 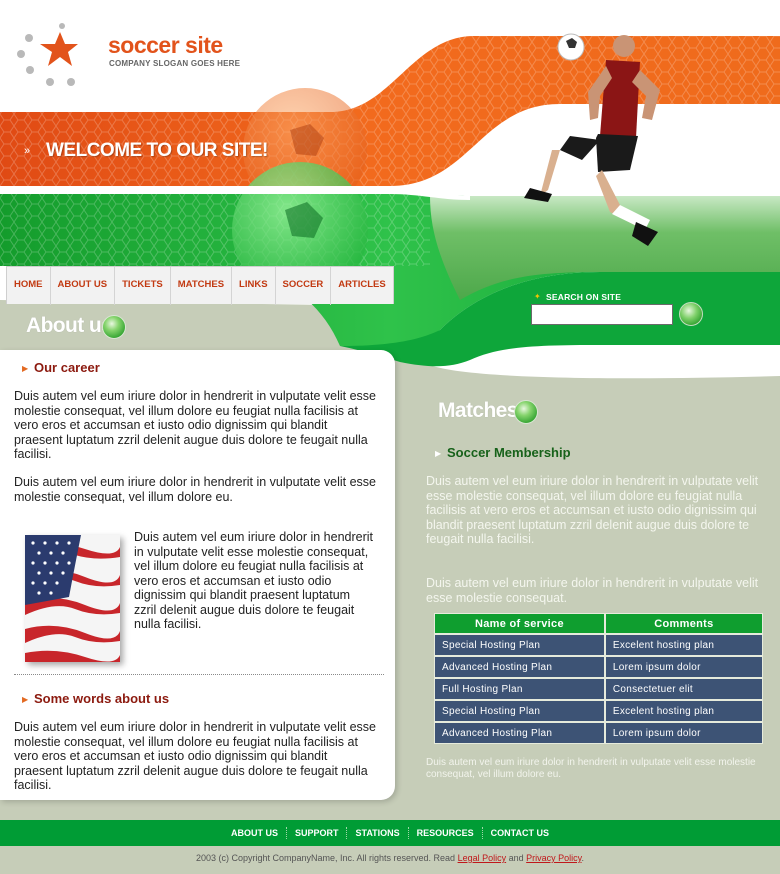 I want to click on nav-matches: MATCHES, so click(x=202, y=286).